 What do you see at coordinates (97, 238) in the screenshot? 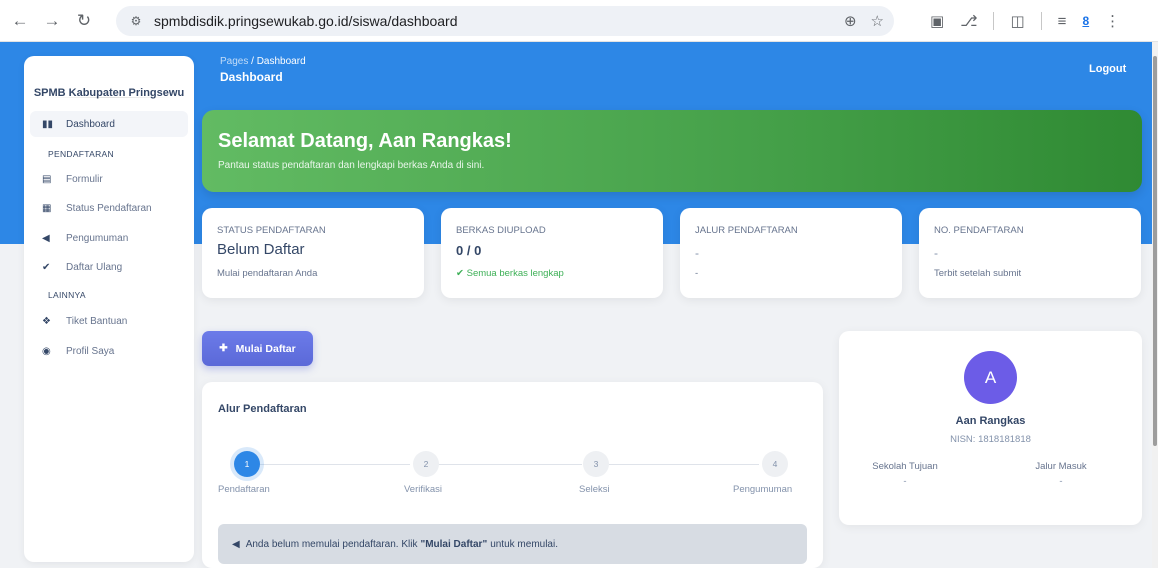
I see `sidebar-item-label: Pengumuman` at bounding box center [97, 238].